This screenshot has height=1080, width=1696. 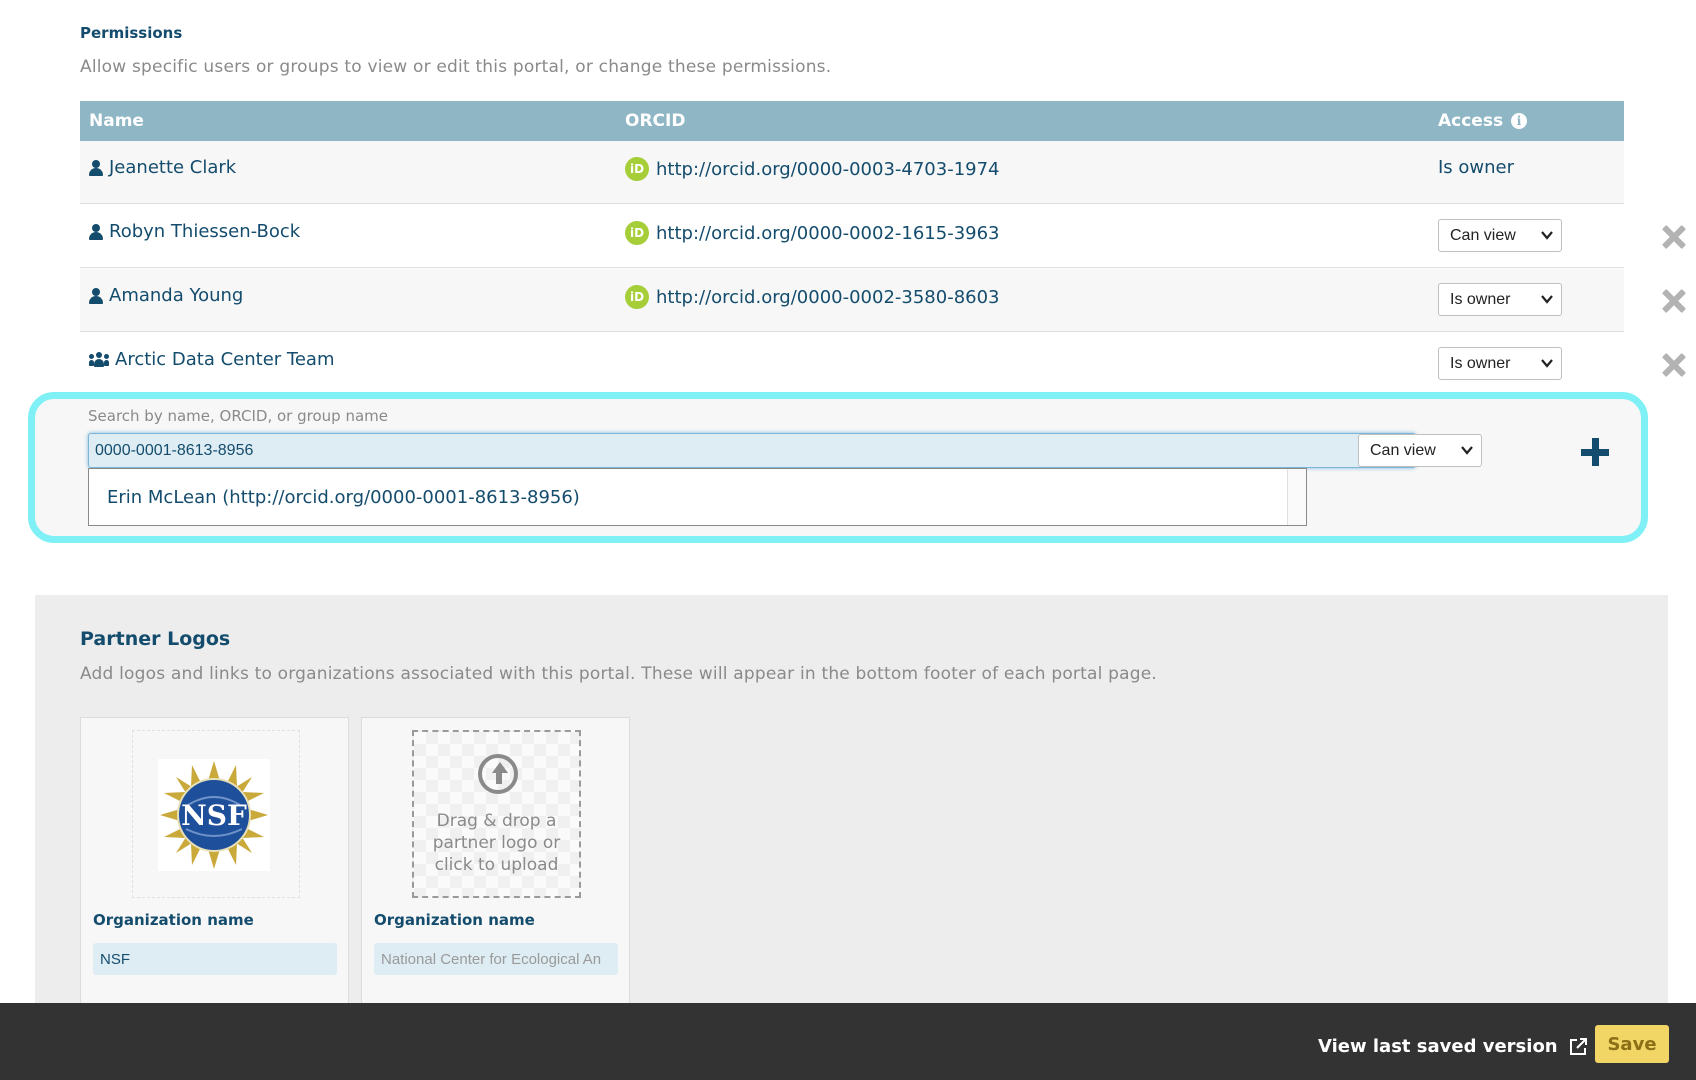 I want to click on row-name: Robyn Thiessen-Bock, so click(x=194, y=231).